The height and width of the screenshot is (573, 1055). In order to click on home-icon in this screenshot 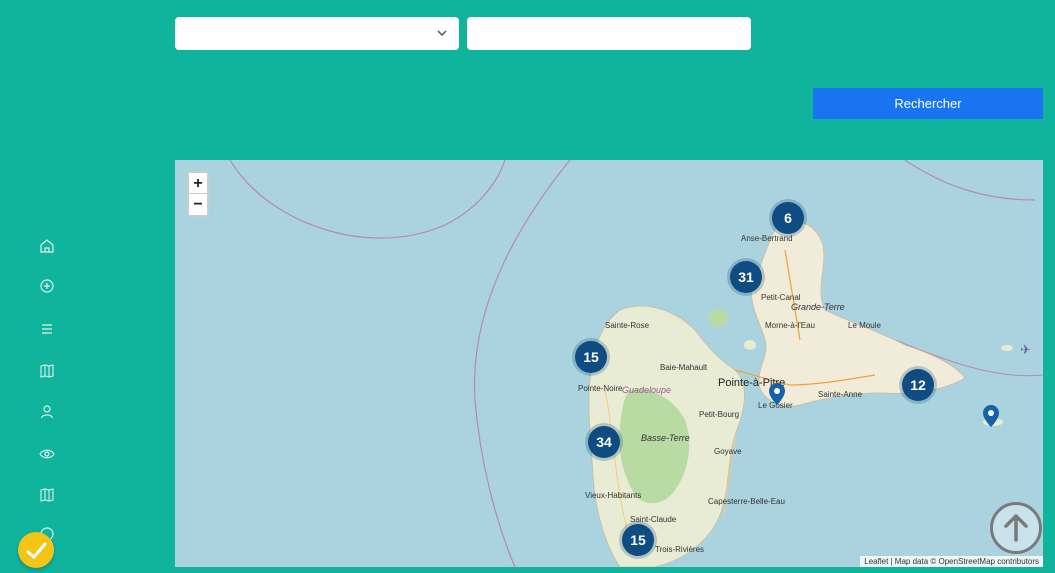, I will do `click(47, 246)`.